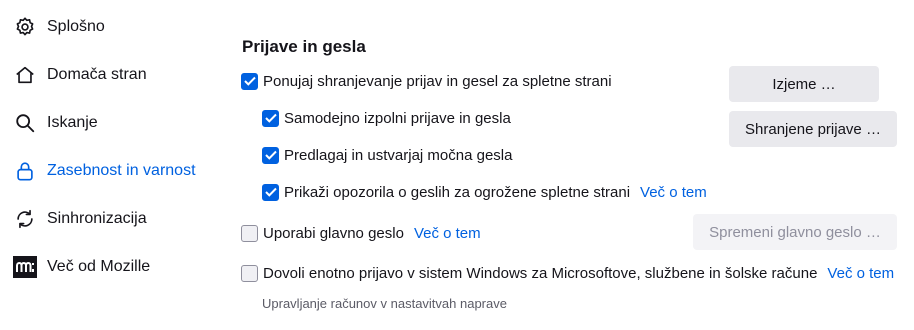 Image resolution: width=914 pixels, height=330 pixels. I want to click on sidebar-item-search: Iskanje, so click(55, 123).